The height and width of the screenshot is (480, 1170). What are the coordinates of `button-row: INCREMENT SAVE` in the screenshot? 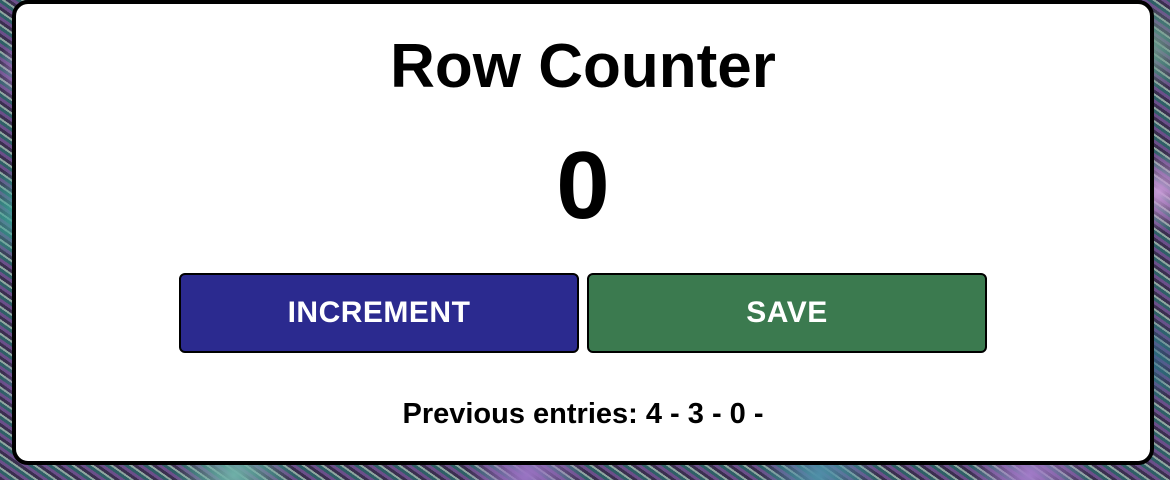 It's located at (584, 313).